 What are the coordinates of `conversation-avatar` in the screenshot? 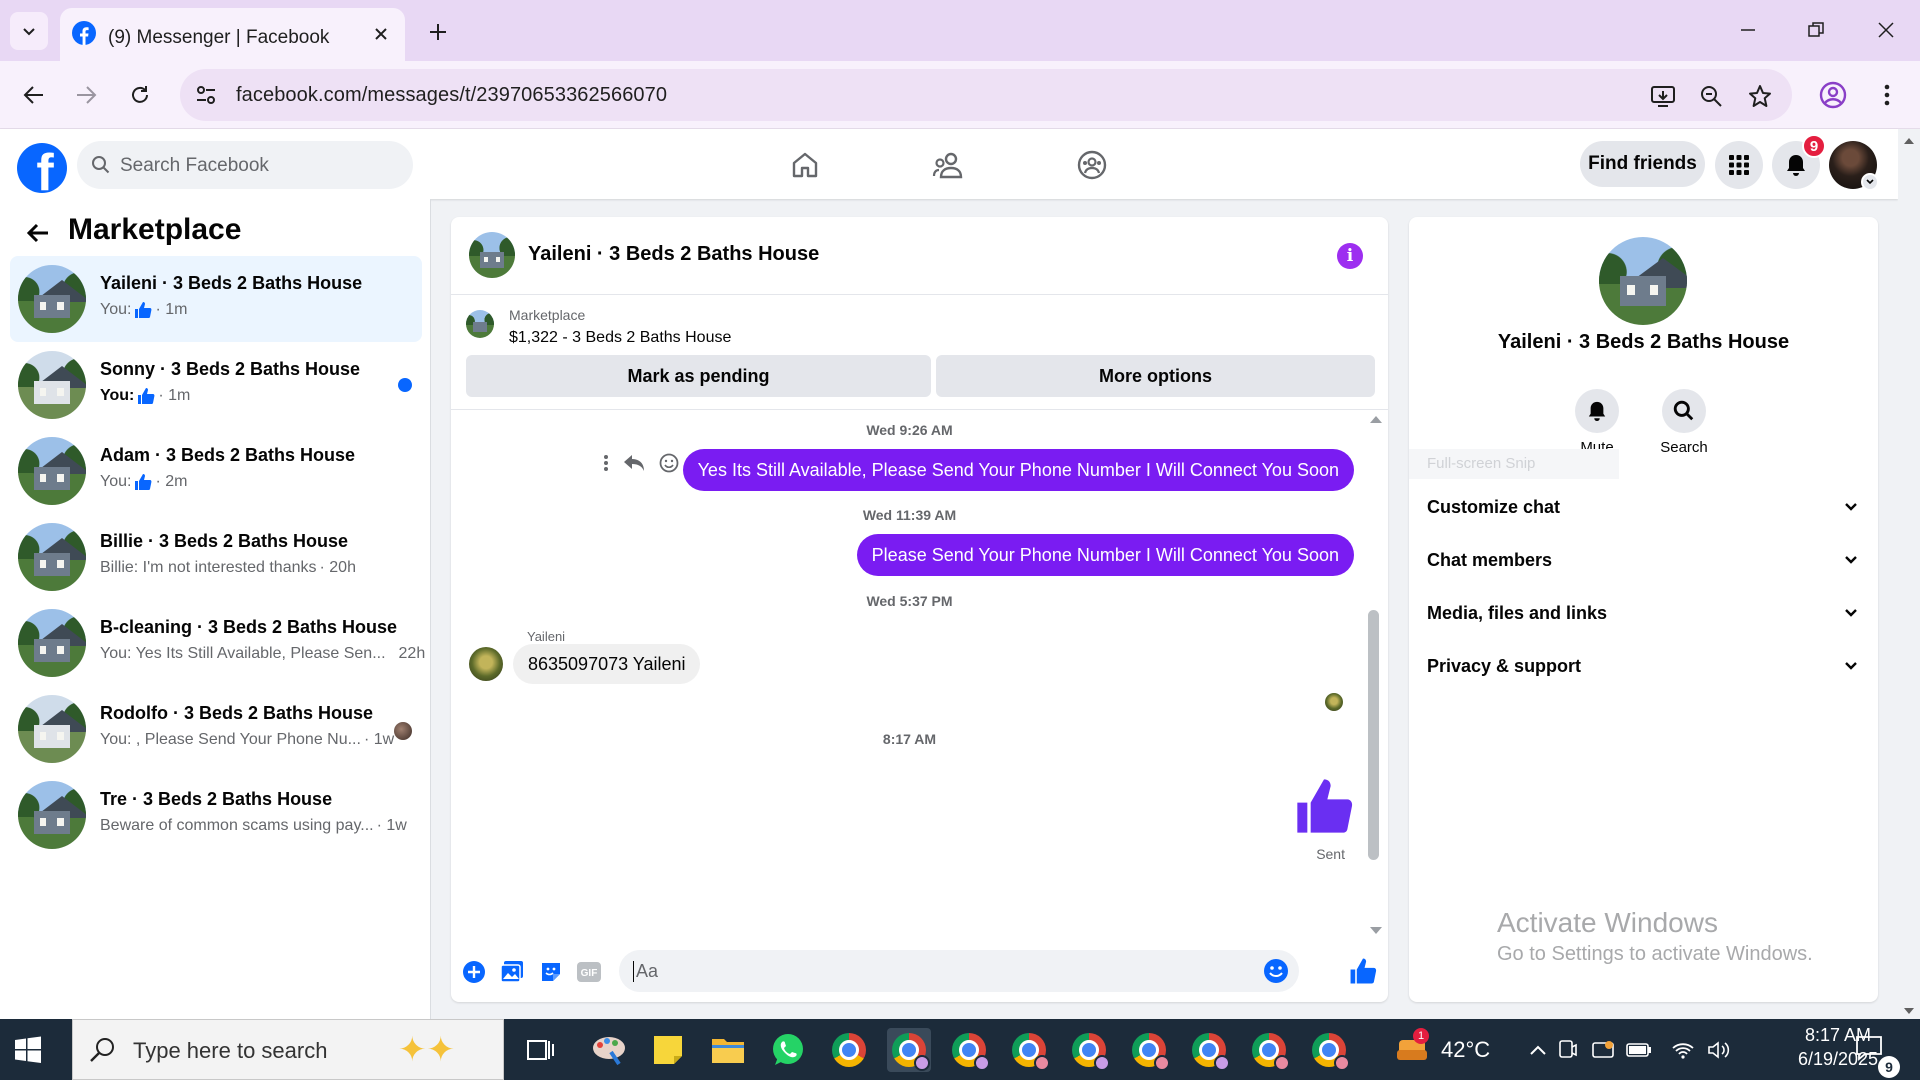 It's located at (1643, 281).